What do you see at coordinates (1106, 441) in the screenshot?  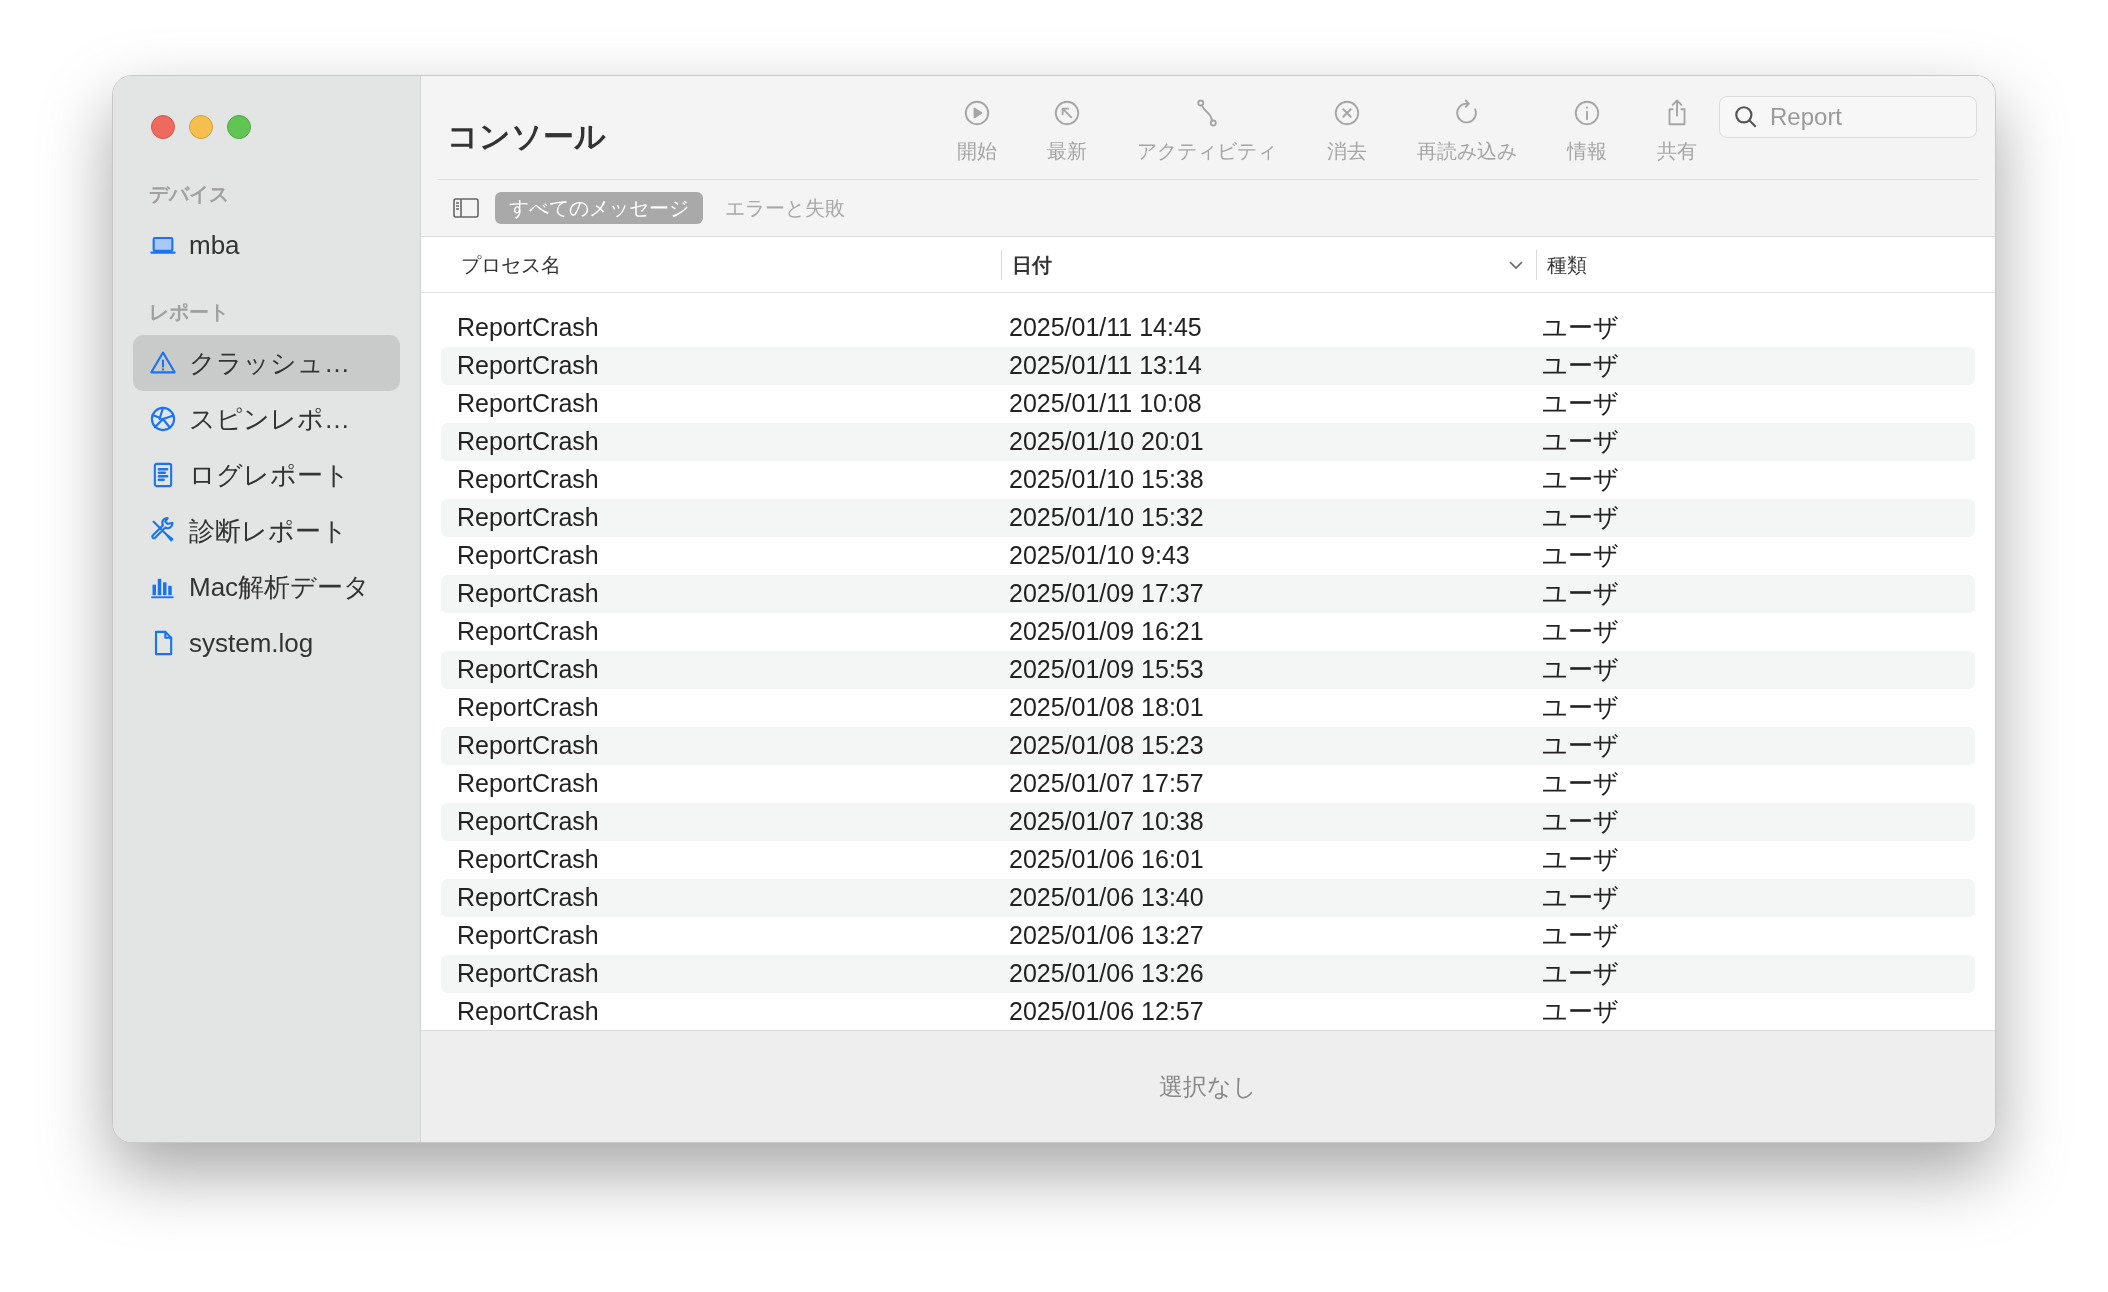 I see `table-cell: 2025/01/10 20:01` at bounding box center [1106, 441].